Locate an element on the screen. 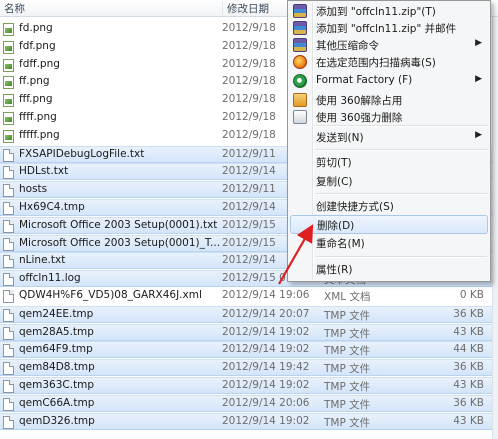 Image resolution: width=498 pixels, height=439 pixels. menu-item-label: 属性(R) is located at coordinates (334, 270).